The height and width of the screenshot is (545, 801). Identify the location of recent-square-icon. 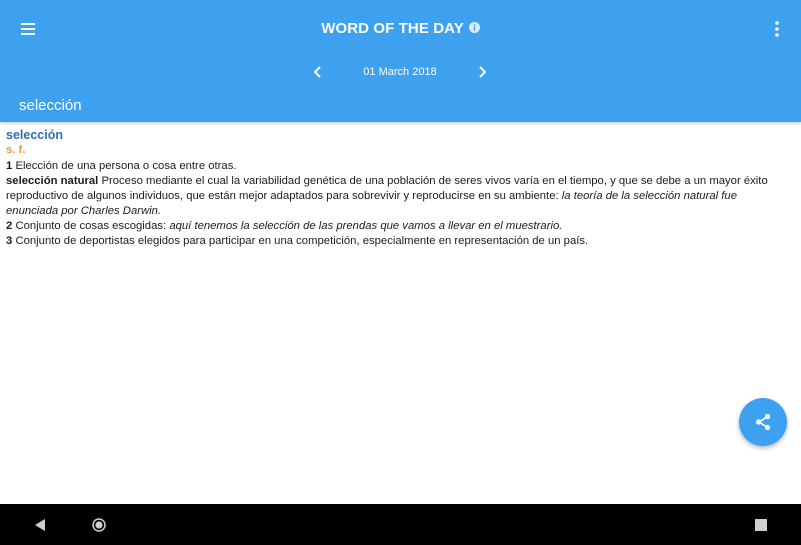
(761, 525).